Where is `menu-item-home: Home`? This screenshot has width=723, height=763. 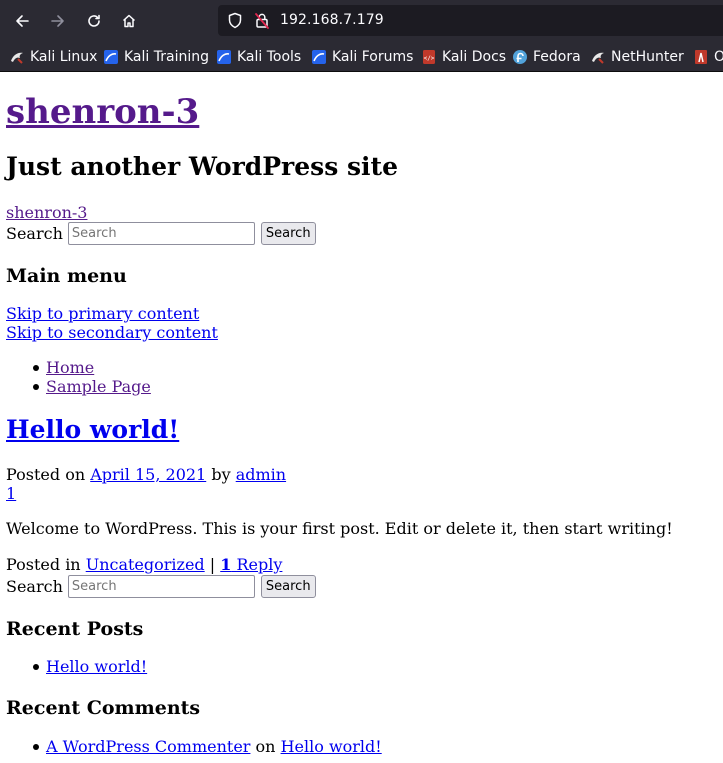
menu-item-home: Home is located at coordinates (78, 367).